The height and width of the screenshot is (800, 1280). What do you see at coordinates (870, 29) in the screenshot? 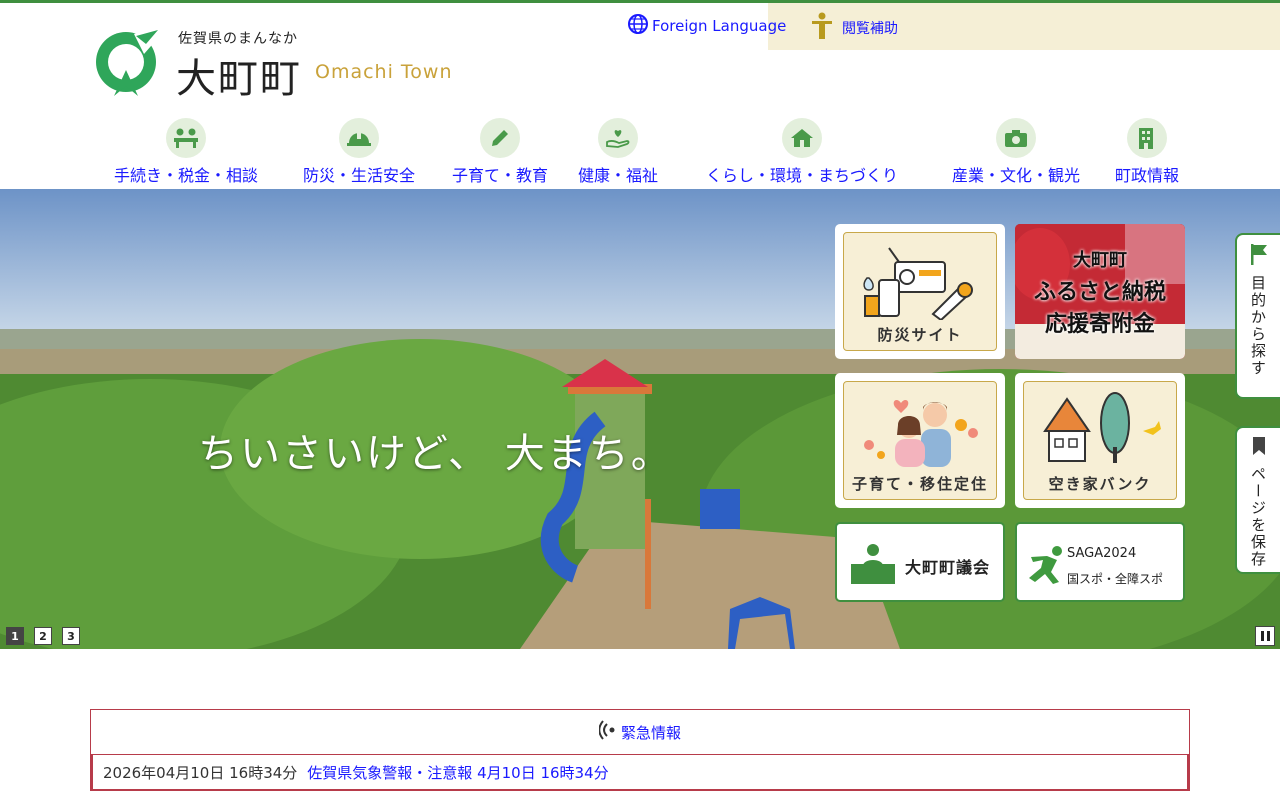
I see `accessibility-label: 閲覧補助` at bounding box center [870, 29].